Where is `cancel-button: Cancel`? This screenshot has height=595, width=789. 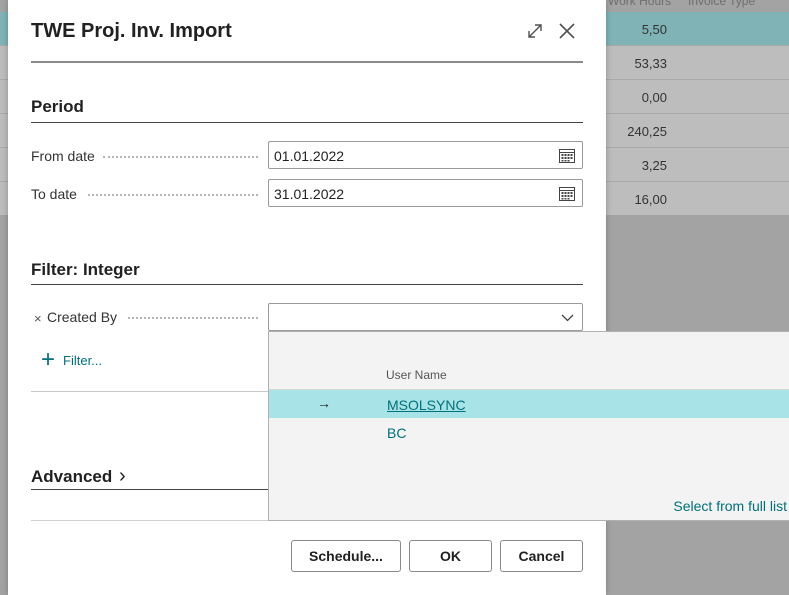
cancel-button: Cancel is located at coordinates (541, 556).